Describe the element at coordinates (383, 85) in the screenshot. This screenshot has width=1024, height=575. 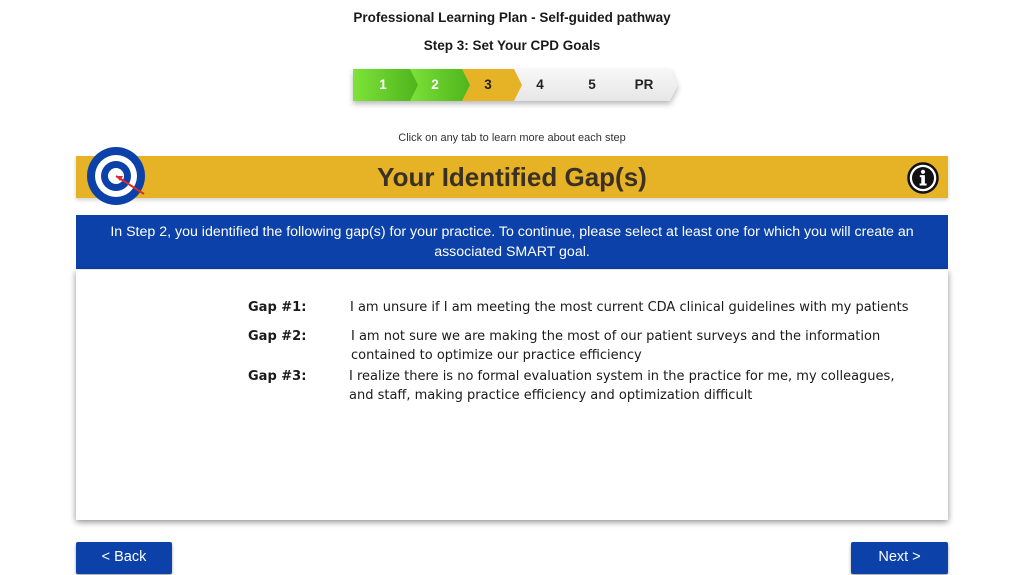
I see `step-tab-1: 1` at that location.